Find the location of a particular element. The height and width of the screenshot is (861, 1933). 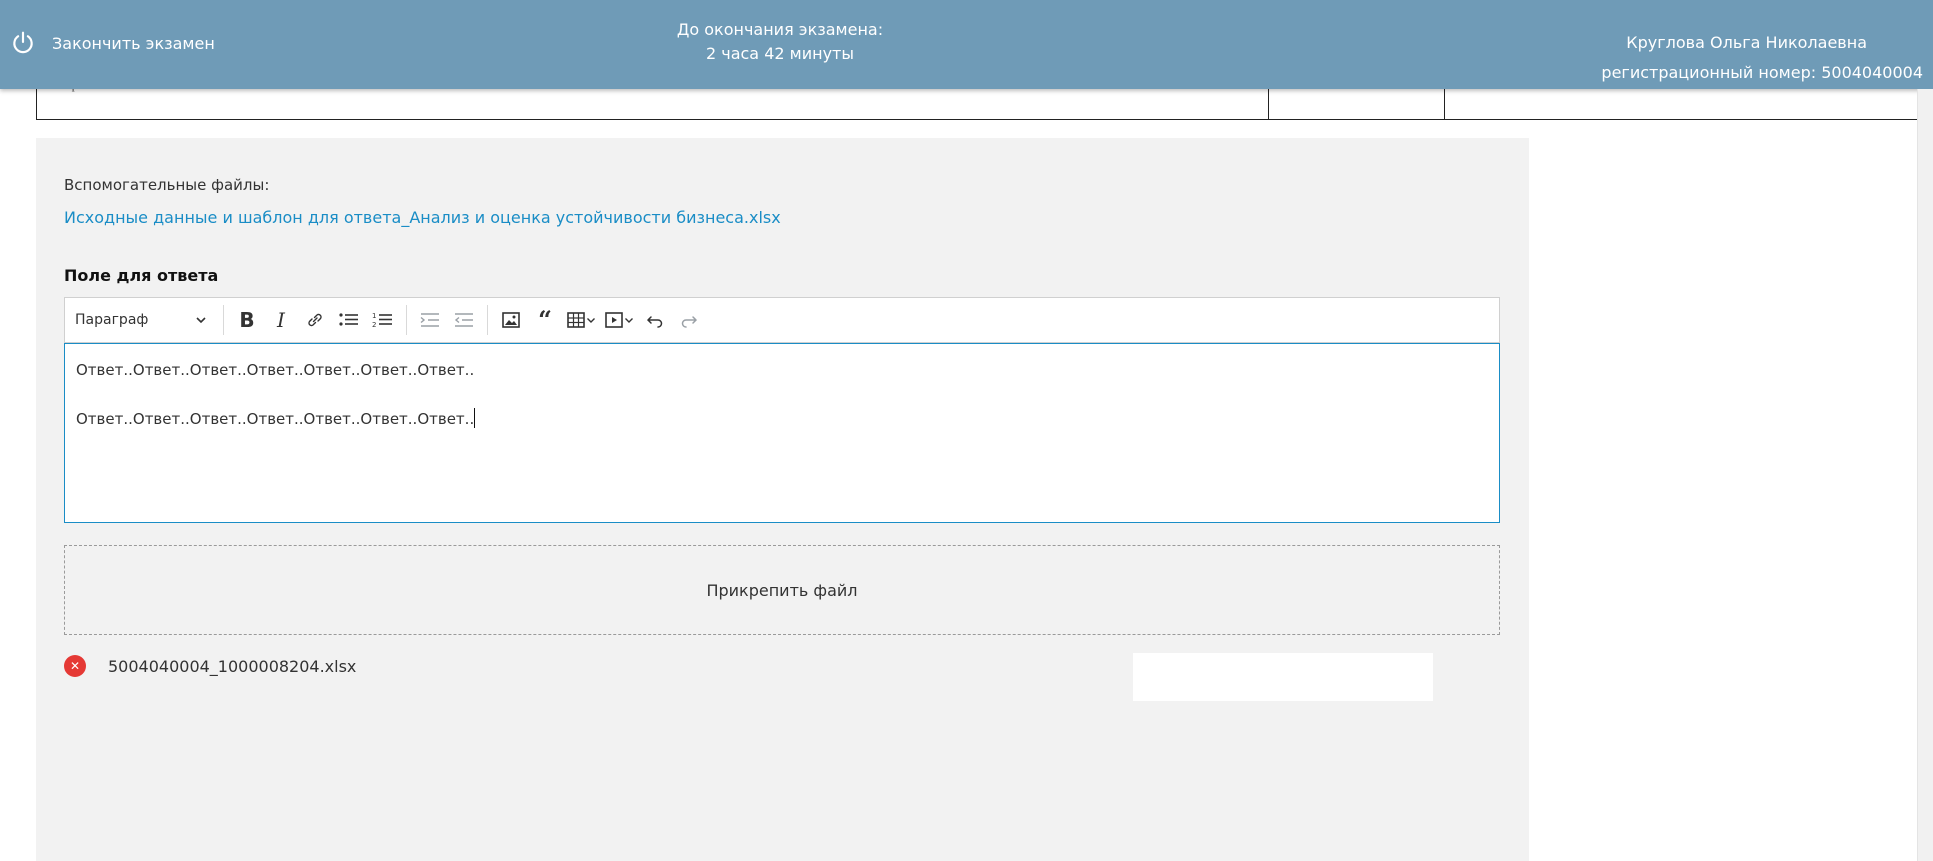

undo-icon is located at coordinates (654, 322).